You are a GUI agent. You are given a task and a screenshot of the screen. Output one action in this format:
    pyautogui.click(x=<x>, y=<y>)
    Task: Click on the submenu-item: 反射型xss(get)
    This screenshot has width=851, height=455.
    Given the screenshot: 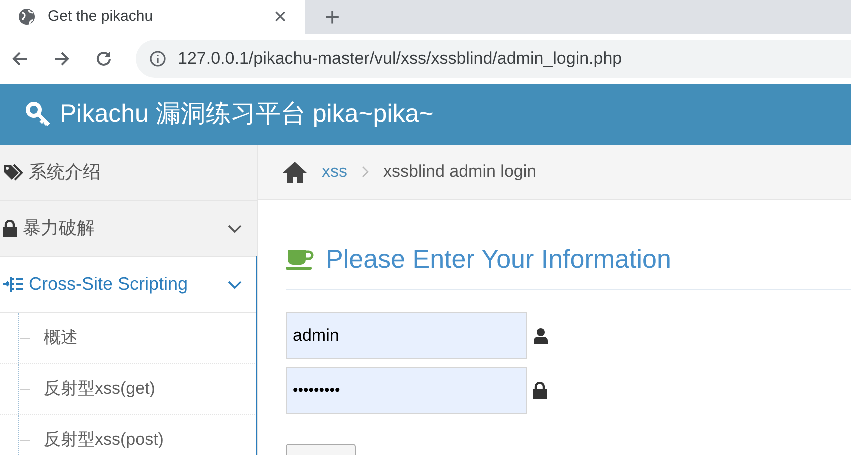 What is the action you would take?
    pyautogui.click(x=128, y=389)
    